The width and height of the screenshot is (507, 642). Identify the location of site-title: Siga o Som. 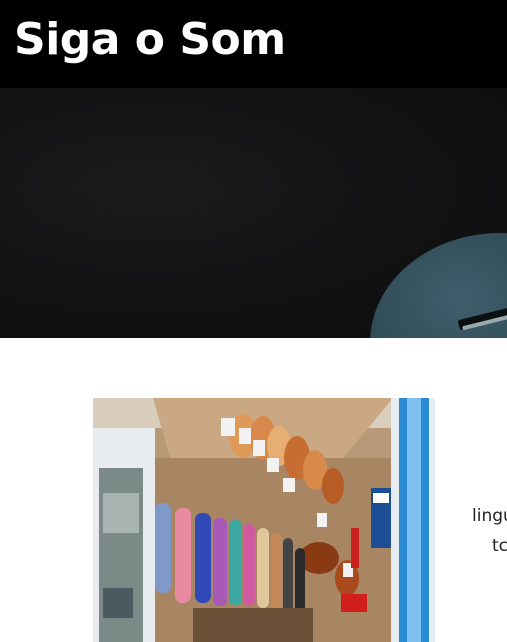
(150, 39).